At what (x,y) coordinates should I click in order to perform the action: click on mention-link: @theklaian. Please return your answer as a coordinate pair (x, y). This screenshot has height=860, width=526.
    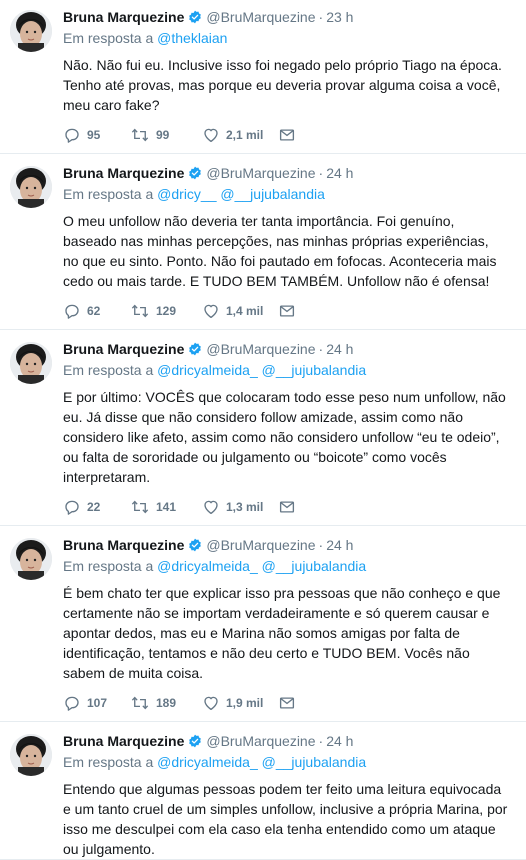
    Looking at the image, I should click on (192, 38).